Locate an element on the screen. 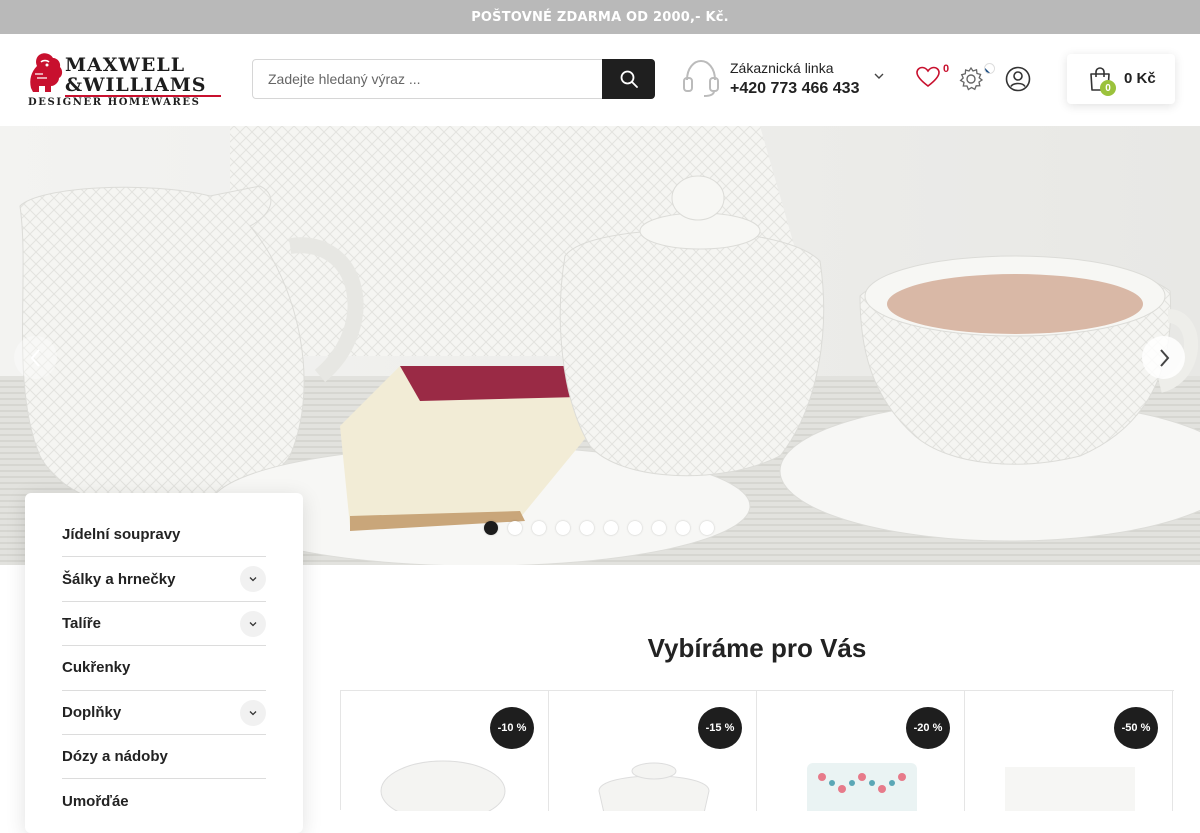 This screenshot has height=833, width=1200. cart-count-badge: 0 is located at coordinates (1108, 88).